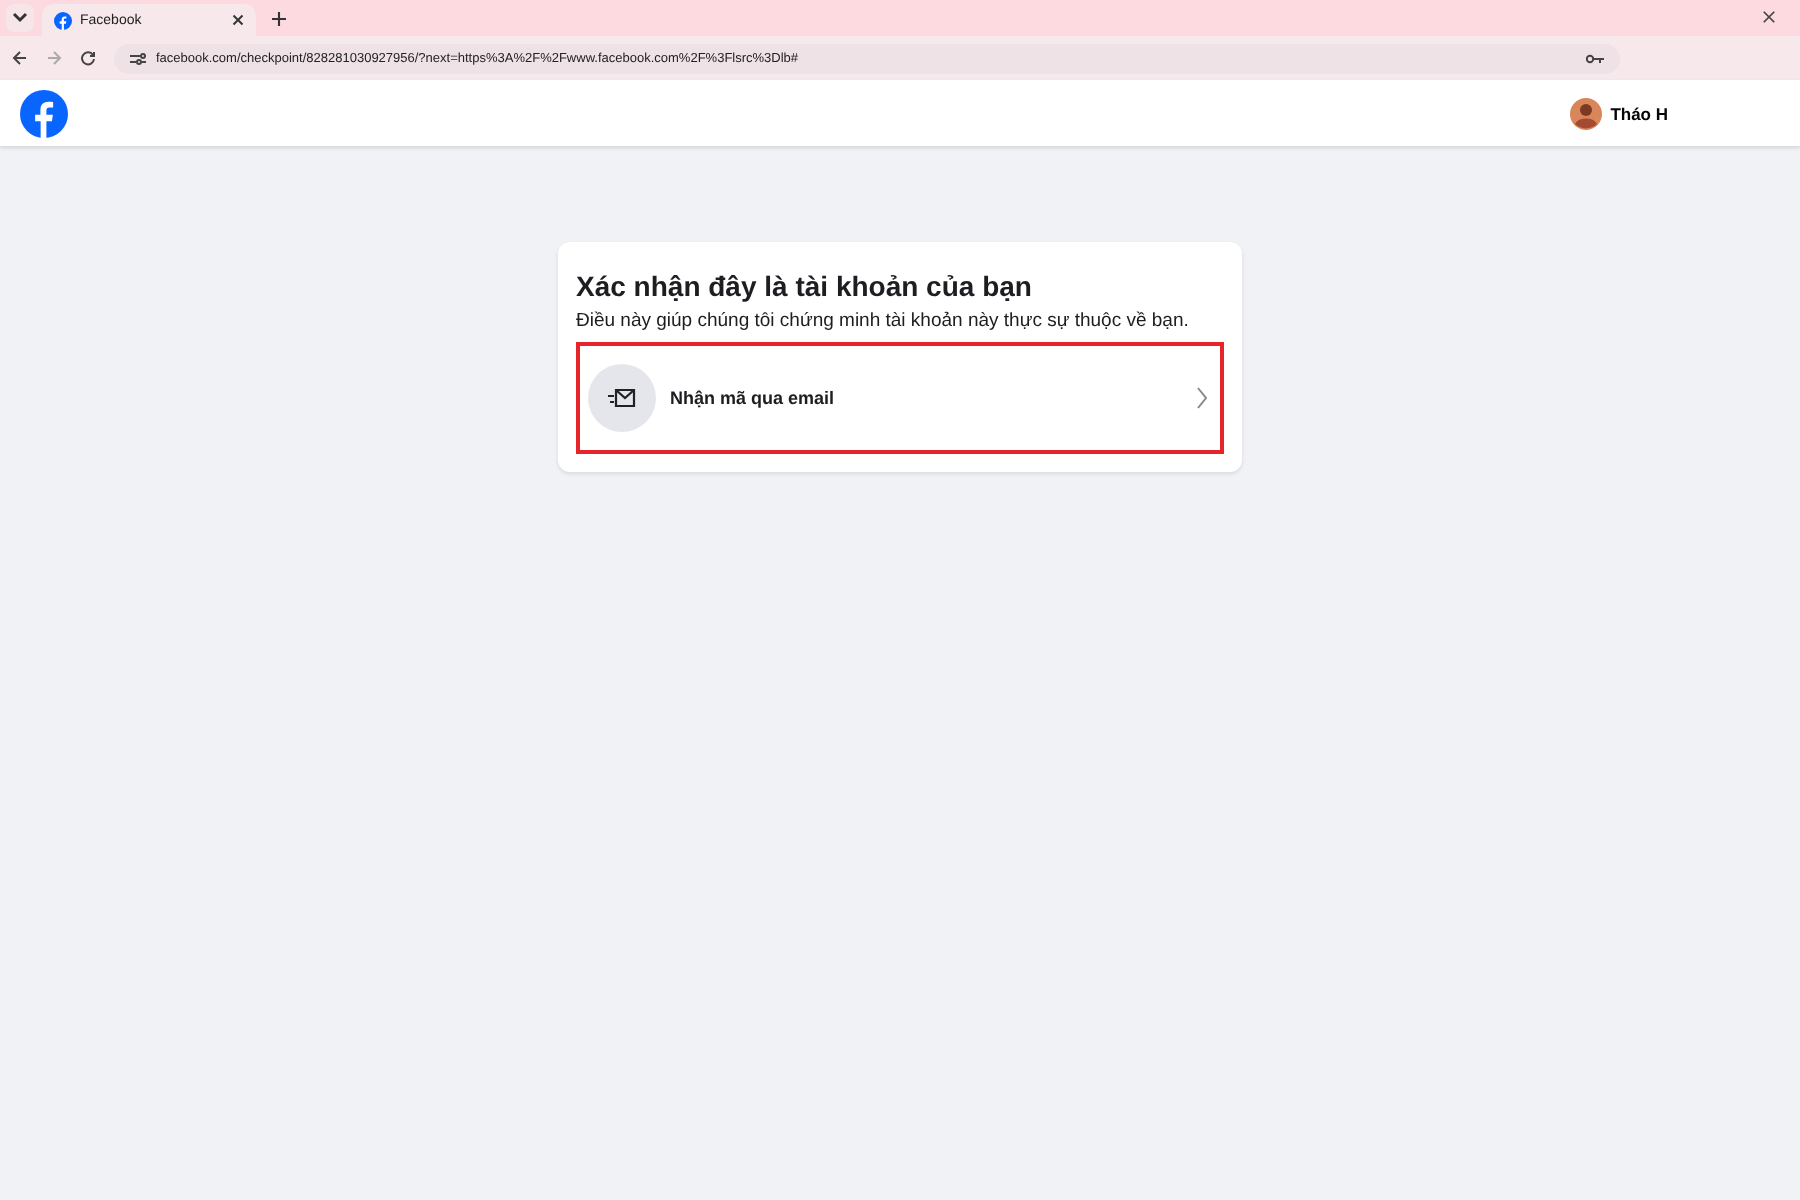 The image size is (1800, 1200). I want to click on facebook-icon, so click(63, 20).